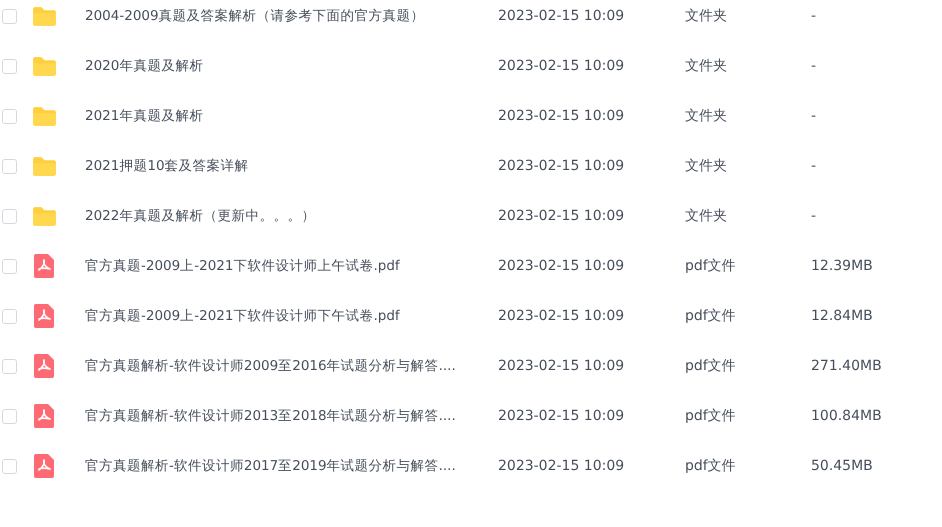 The image size is (942, 527). Describe the element at coordinates (847, 416) in the screenshot. I see `file-size: 100.84MB` at that location.